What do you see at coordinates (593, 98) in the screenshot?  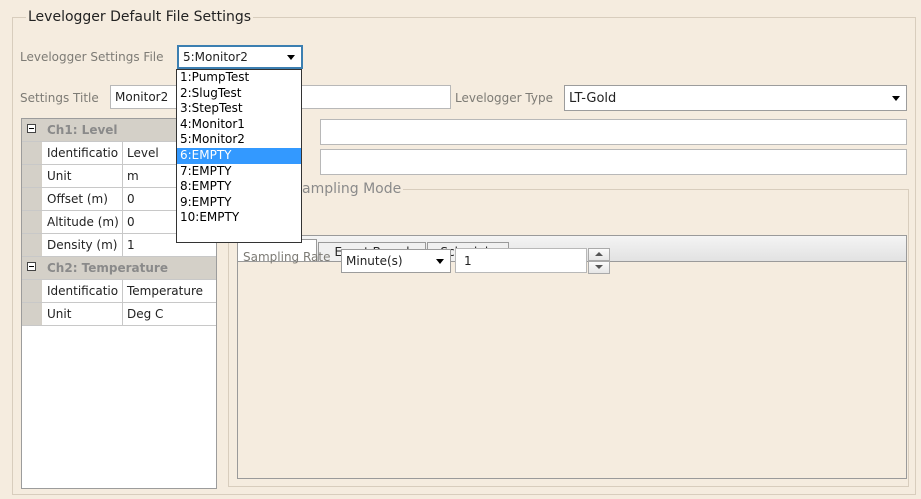 I see `levelogger-type-value: LT-Gold` at bounding box center [593, 98].